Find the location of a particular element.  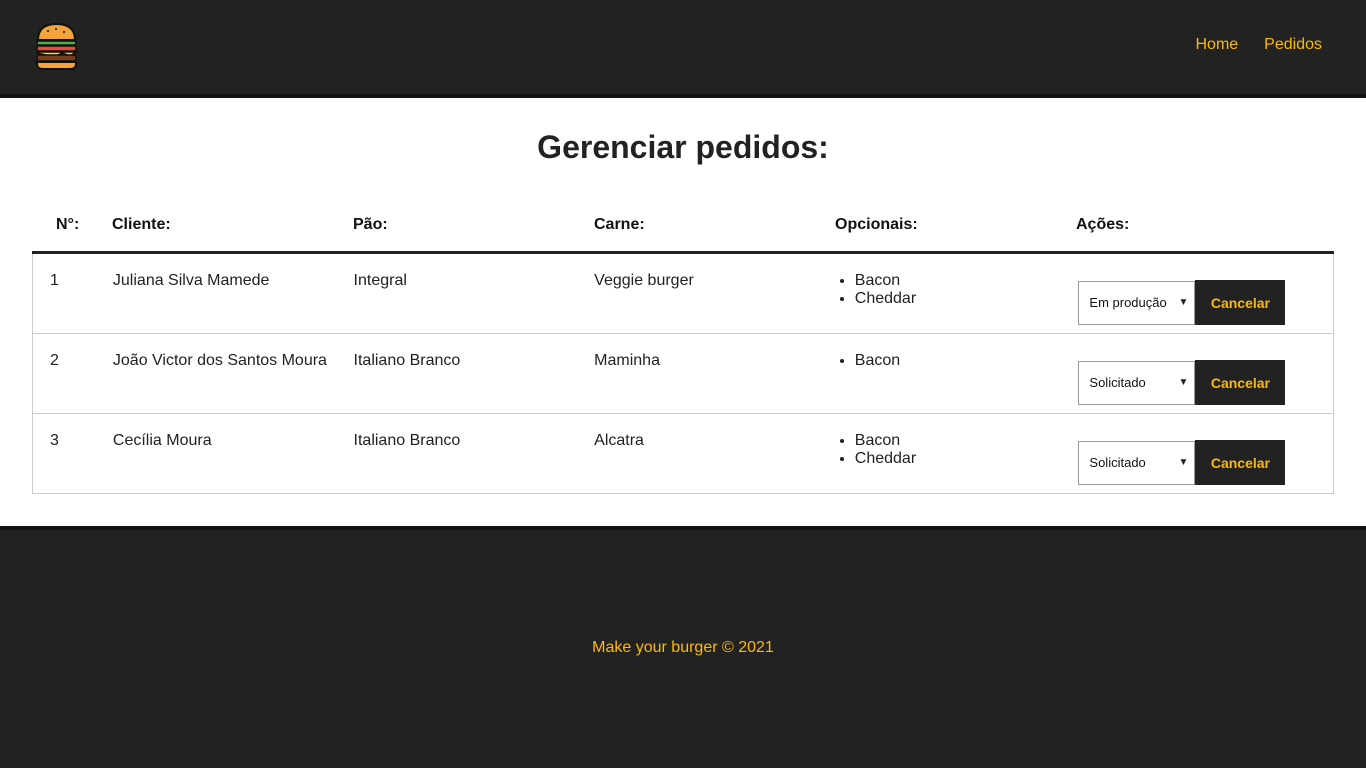

navbar: Home Pedidos is located at coordinates (683, 49).